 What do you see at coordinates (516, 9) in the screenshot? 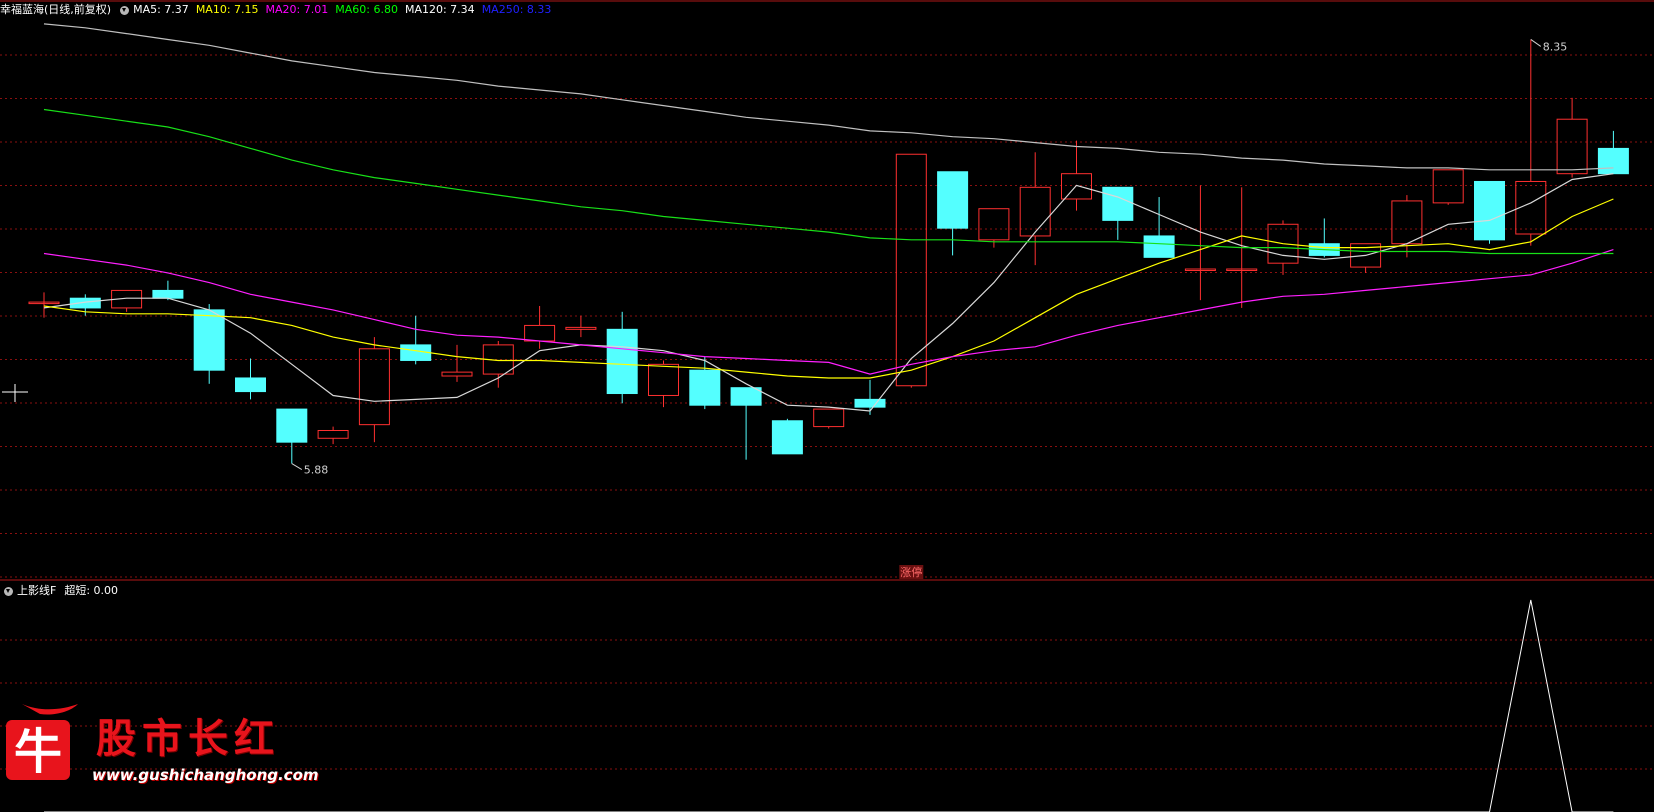
I see `legend-ma250: MA250: 8.33` at bounding box center [516, 9].